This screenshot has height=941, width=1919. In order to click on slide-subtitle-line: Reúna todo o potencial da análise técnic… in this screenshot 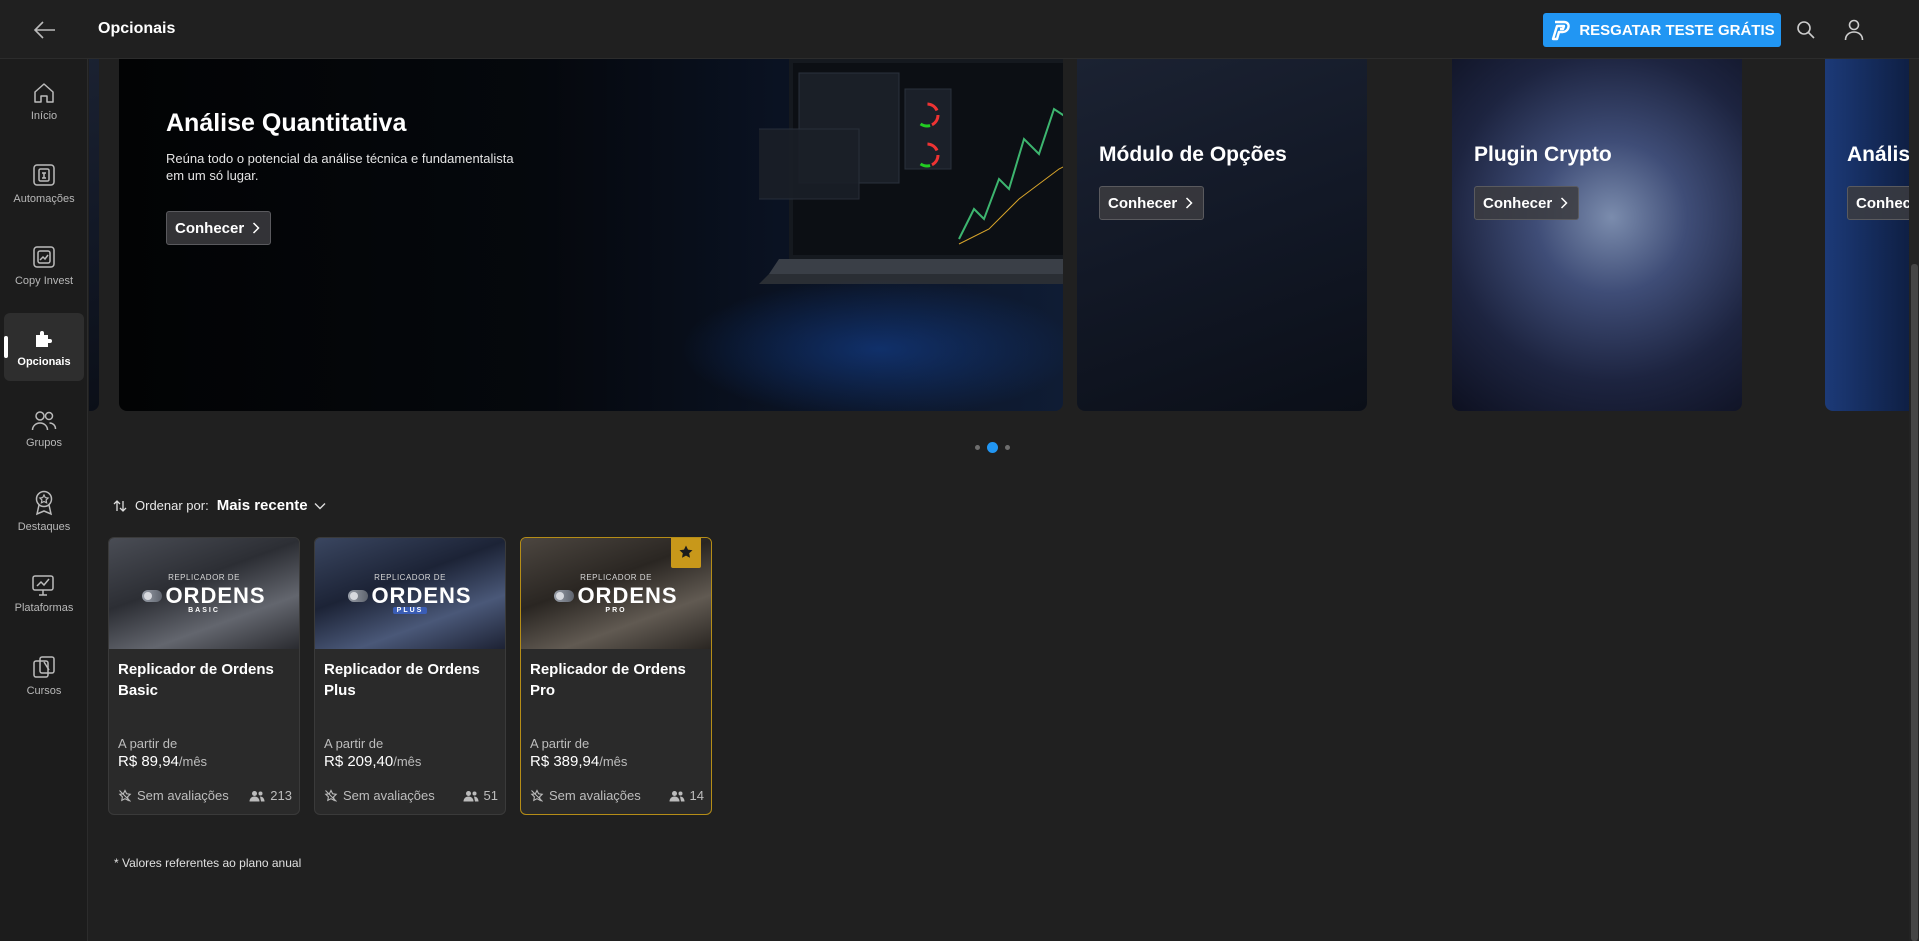, I will do `click(340, 158)`.